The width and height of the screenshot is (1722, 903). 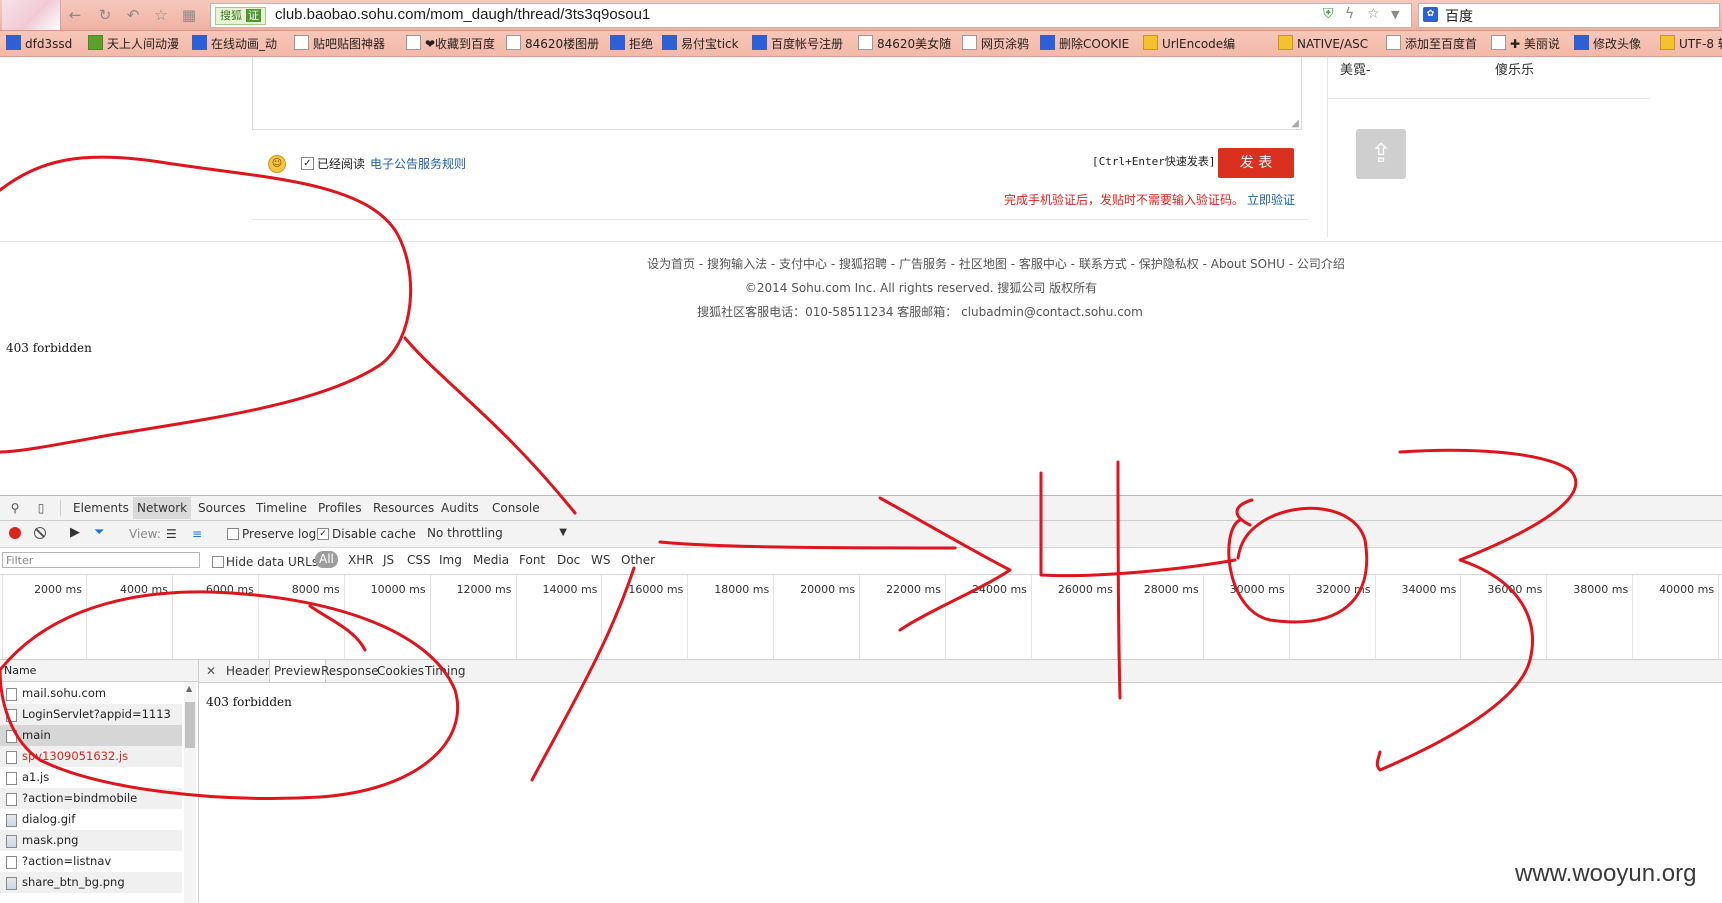 What do you see at coordinates (460, 508) in the screenshot?
I see `tab-audits: Audits` at bounding box center [460, 508].